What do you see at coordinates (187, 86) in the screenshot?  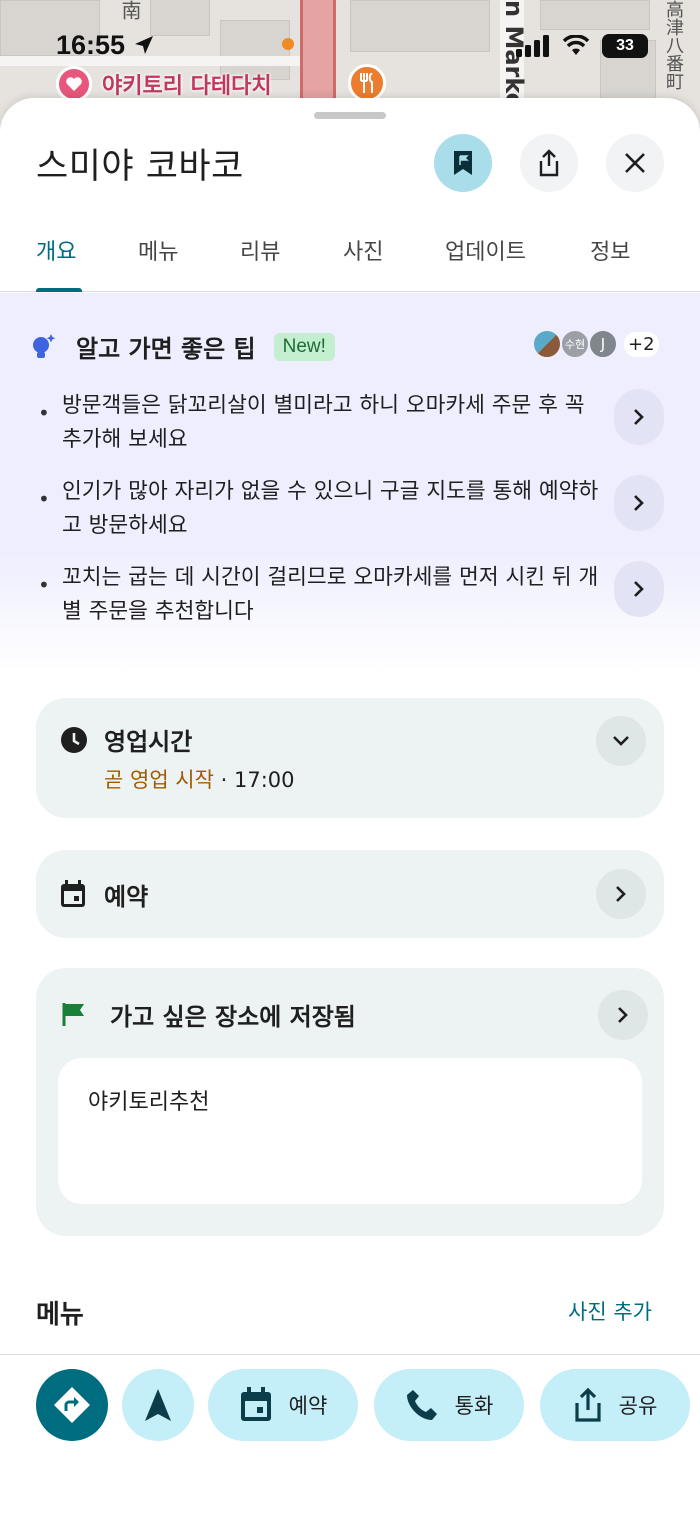 I see `map-poi-label: 야키토리 다테다치` at bounding box center [187, 86].